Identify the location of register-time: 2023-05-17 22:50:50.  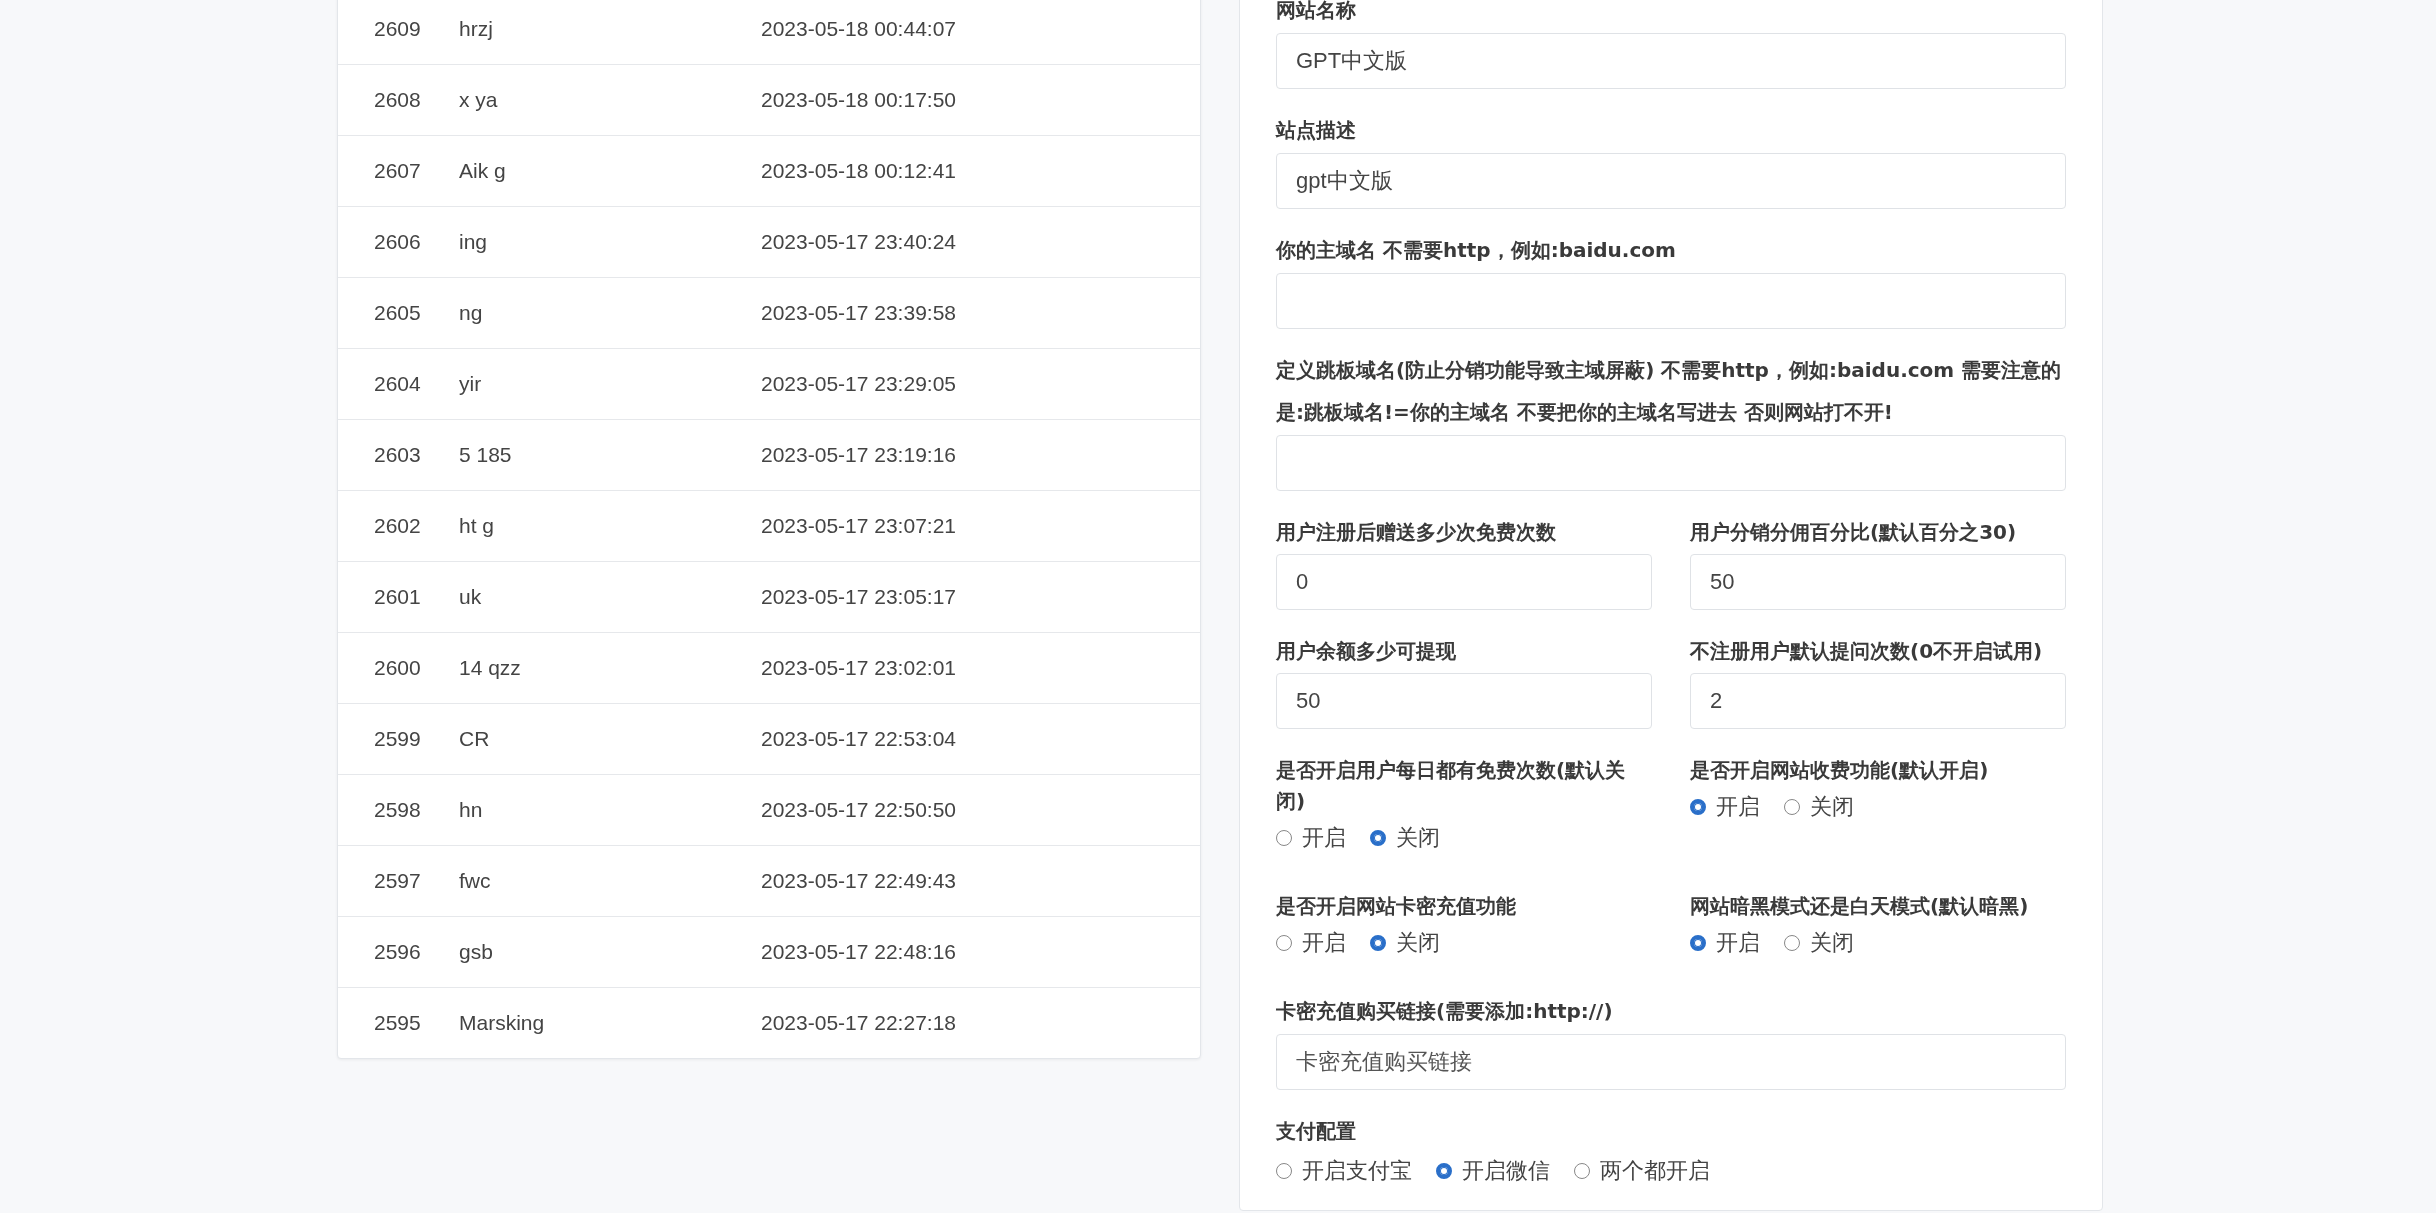
(858, 810).